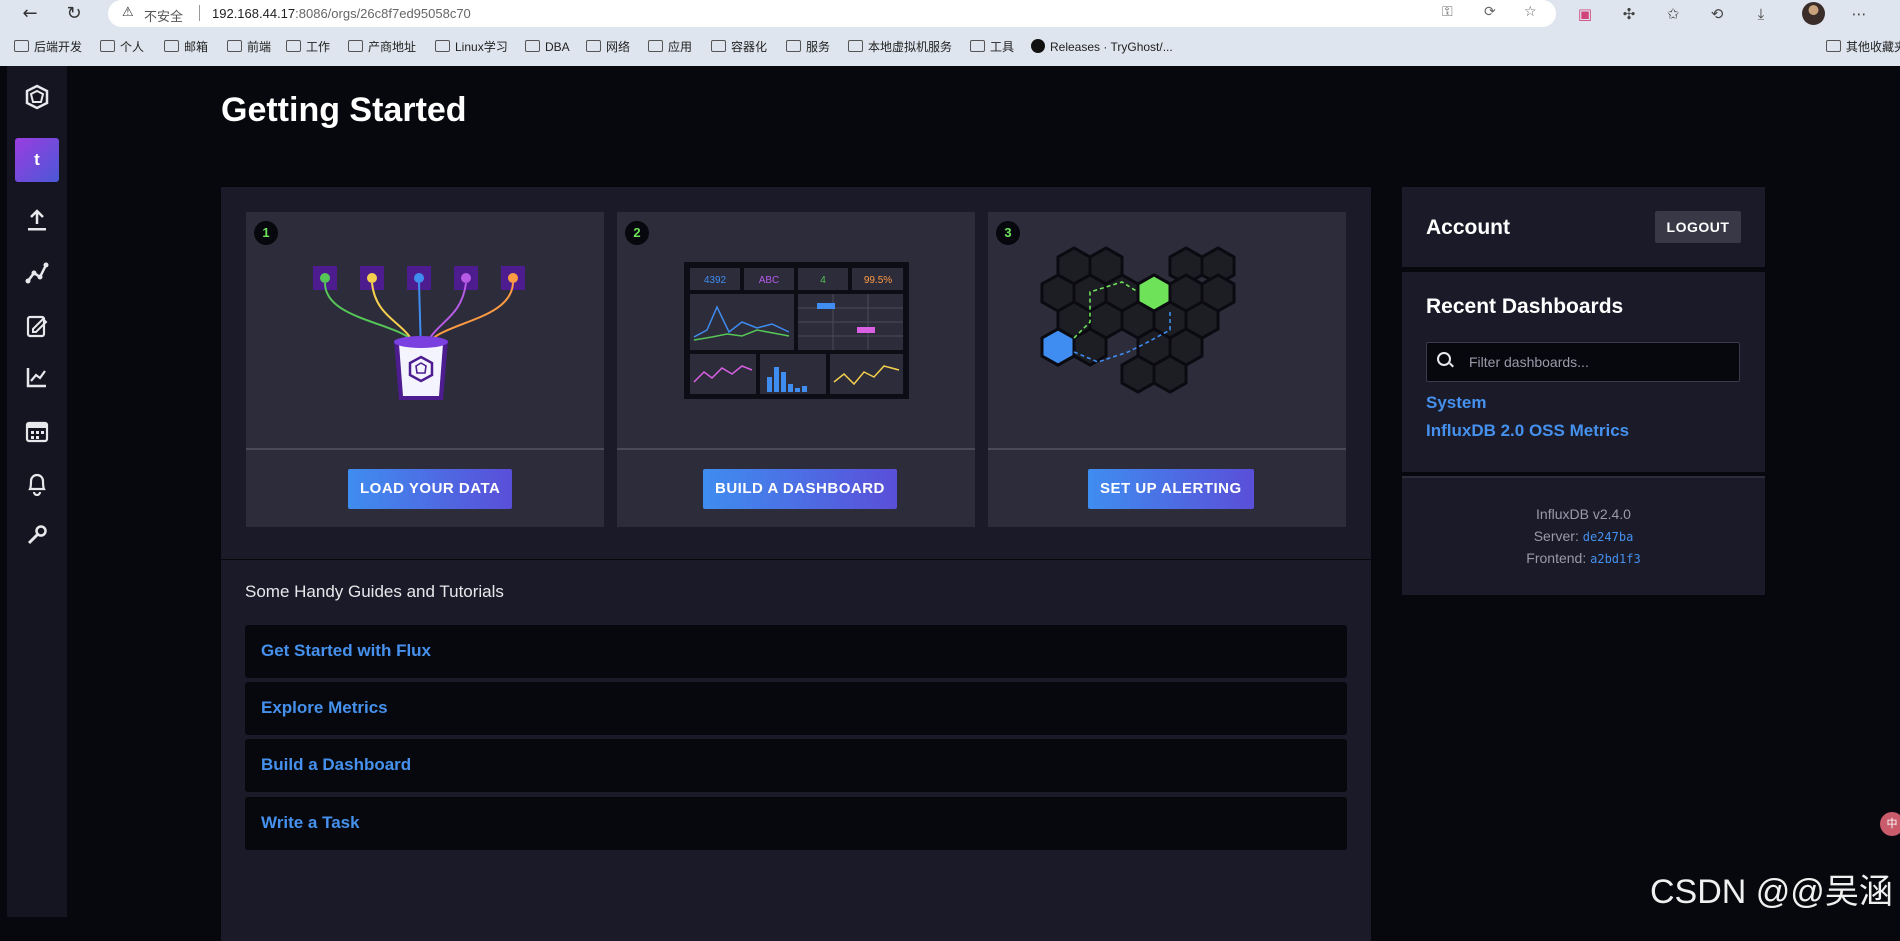 This screenshot has width=1900, height=941. Describe the element at coordinates (670, 47) in the screenshot. I see `bookmark-folder: 应用` at that location.